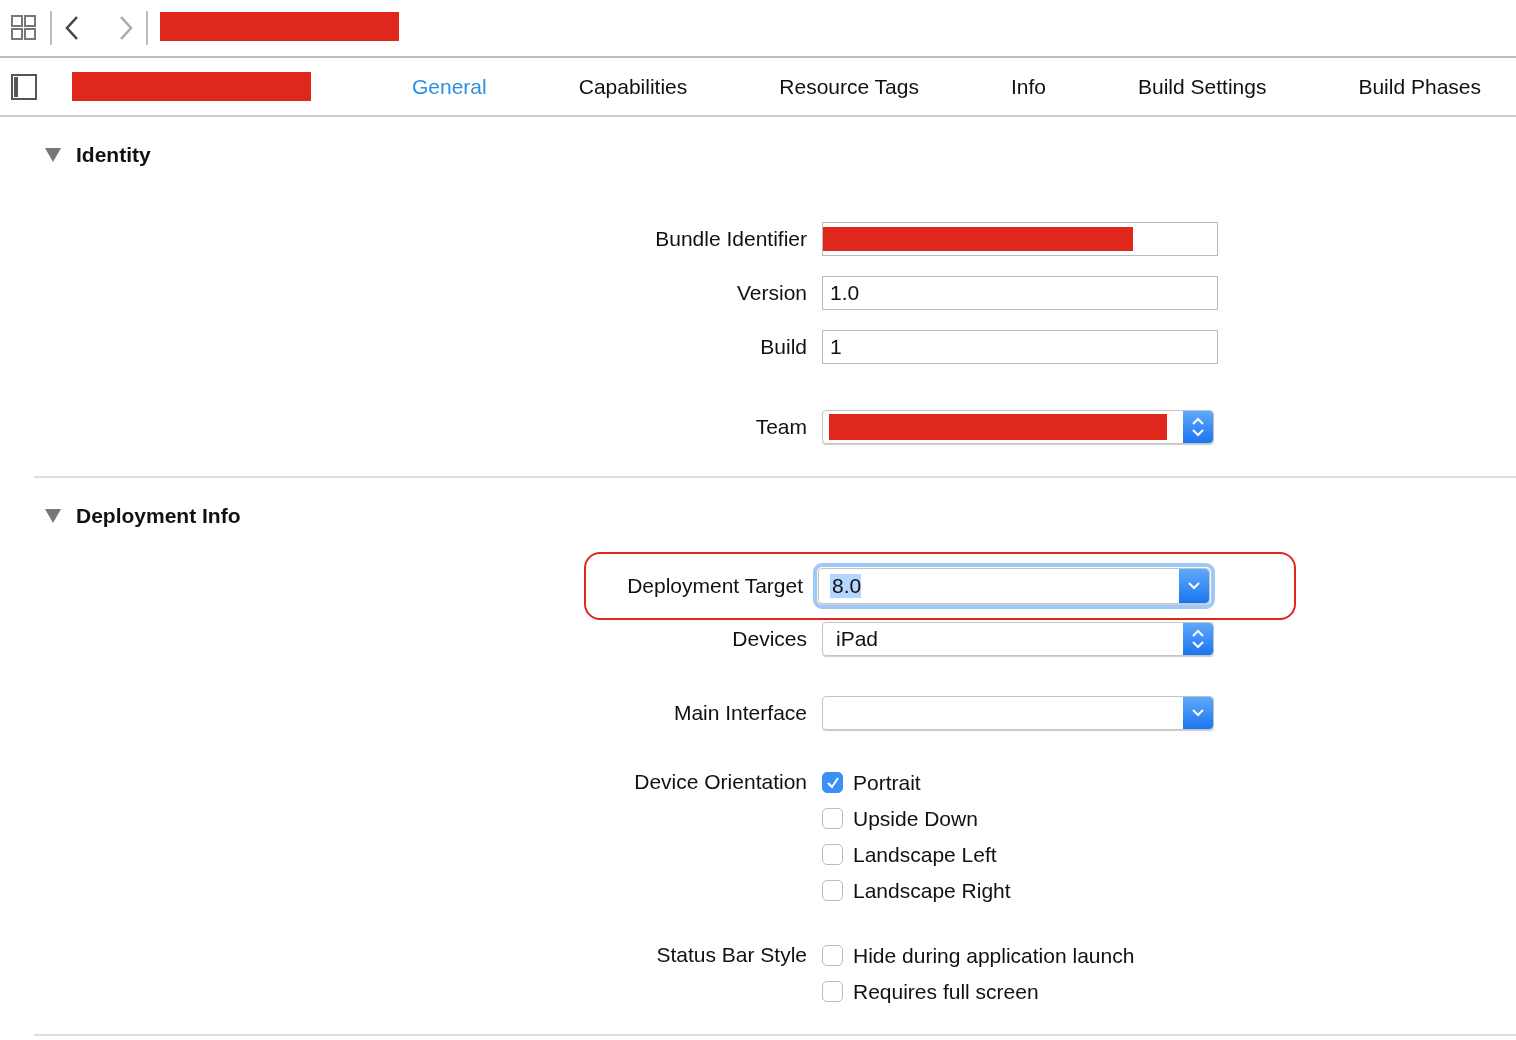 The image size is (1516, 1040). Describe the element at coordinates (925, 854) in the screenshot. I see `checkbox-label: Landscape Left` at that location.